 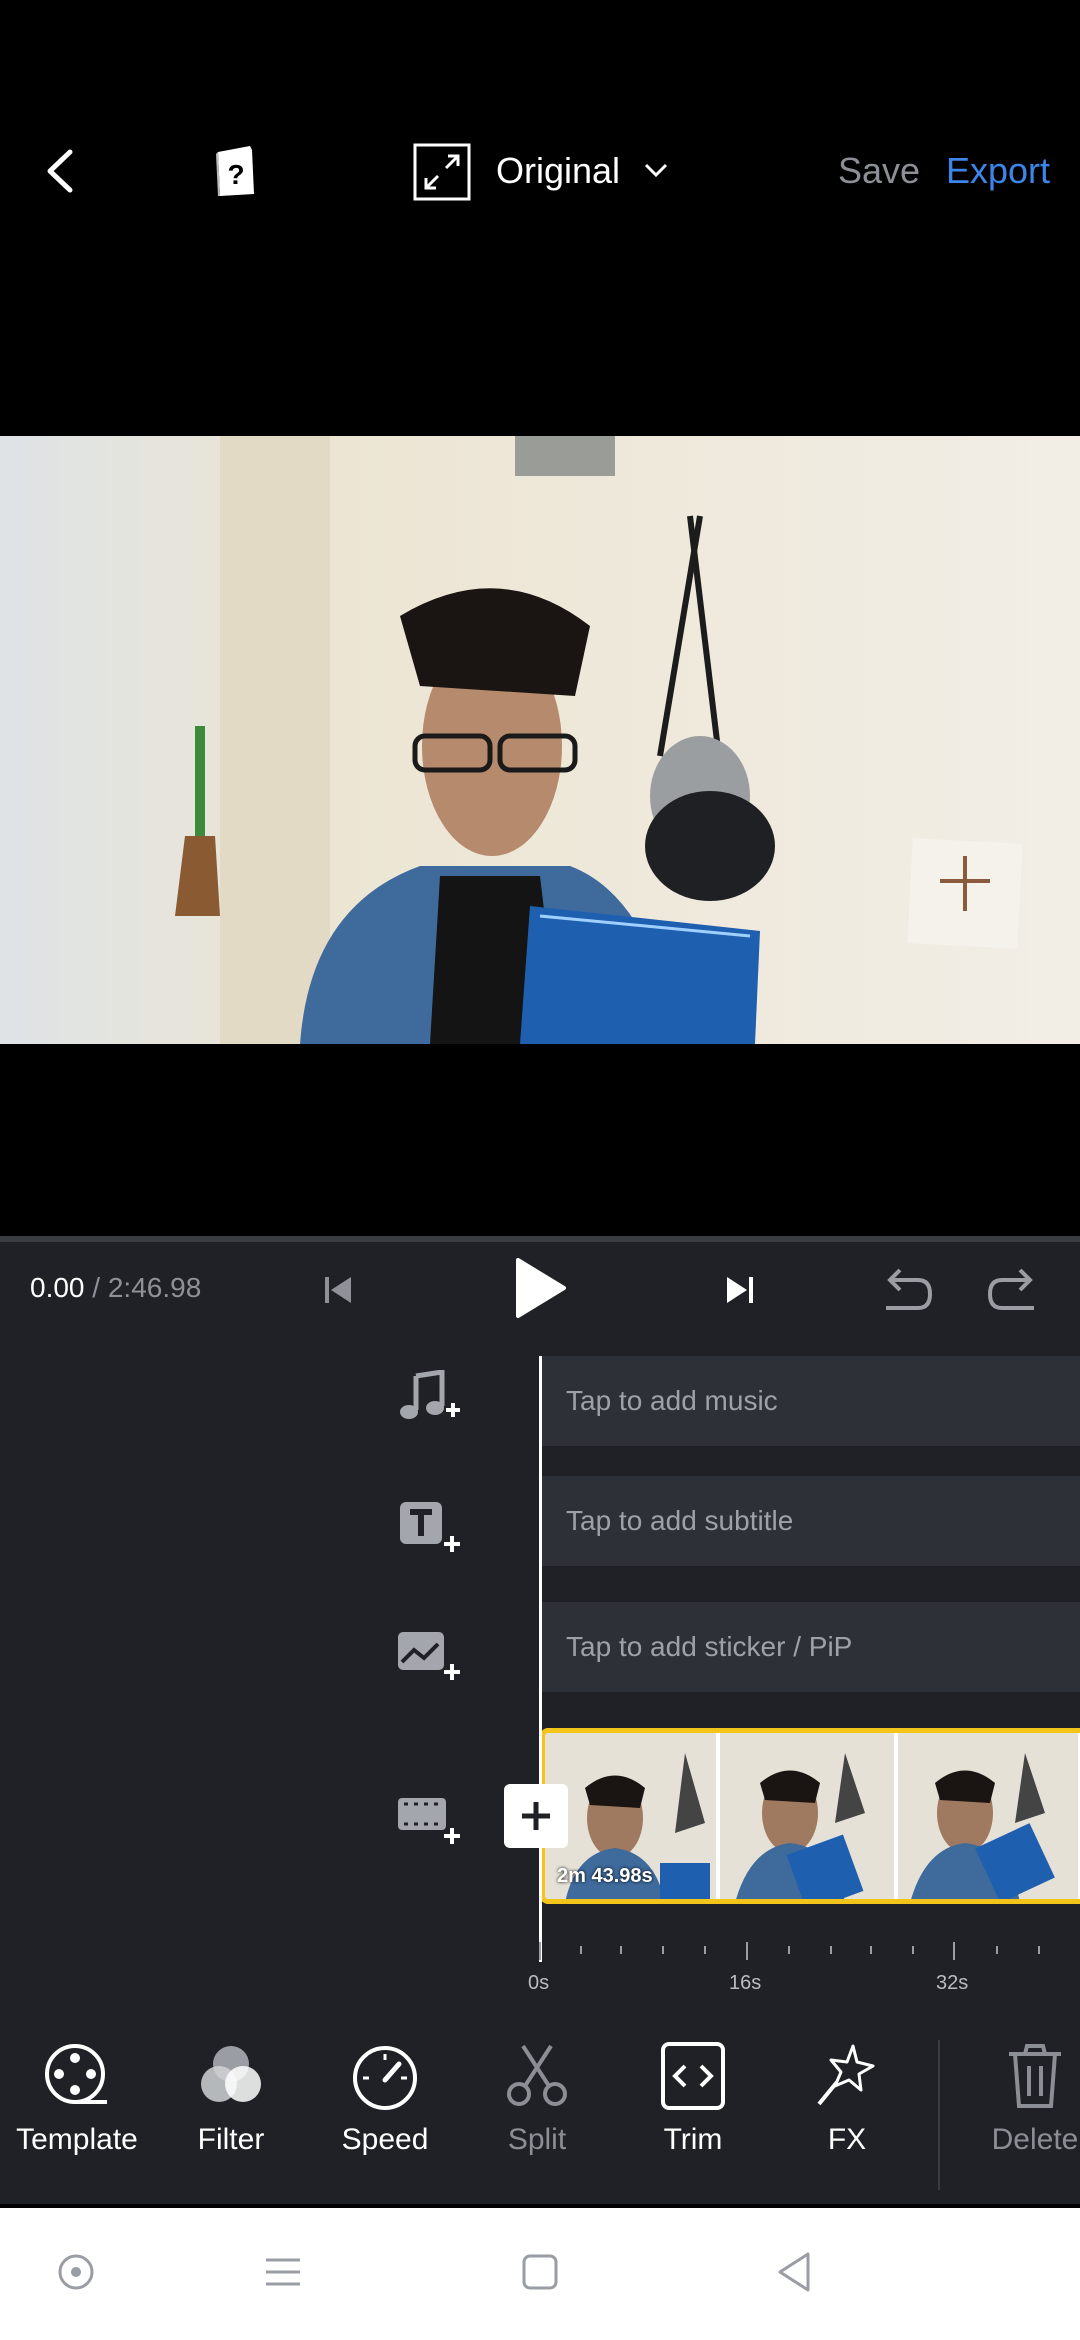 What do you see at coordinates (63, 171) in the screenshot?
I see `back-icon` at bounding box center [63, 171].